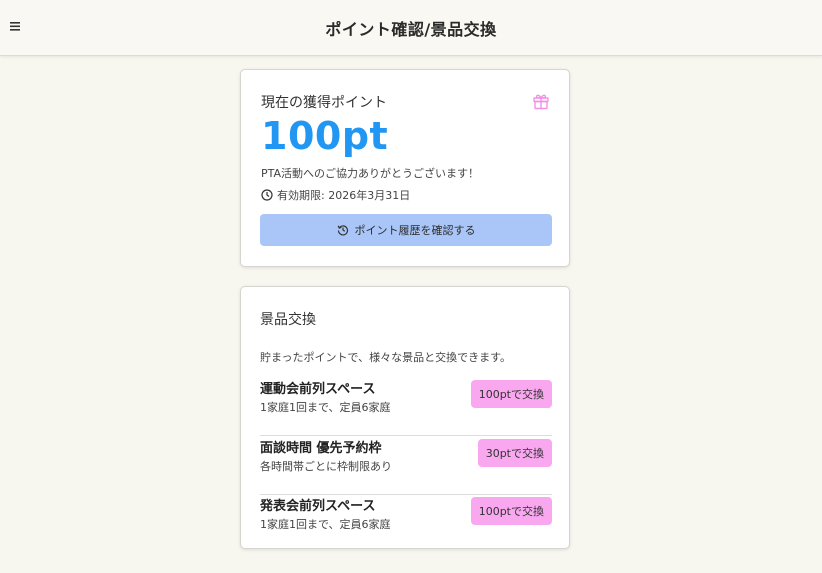 This screenshot has width=822, height=573. Describe the element at coordinates (406, 407) in the screenshot. I see `reward-item: 運動会前列スペース 1家庭1回まで、定員6家庭 100ptで交換` at that location.